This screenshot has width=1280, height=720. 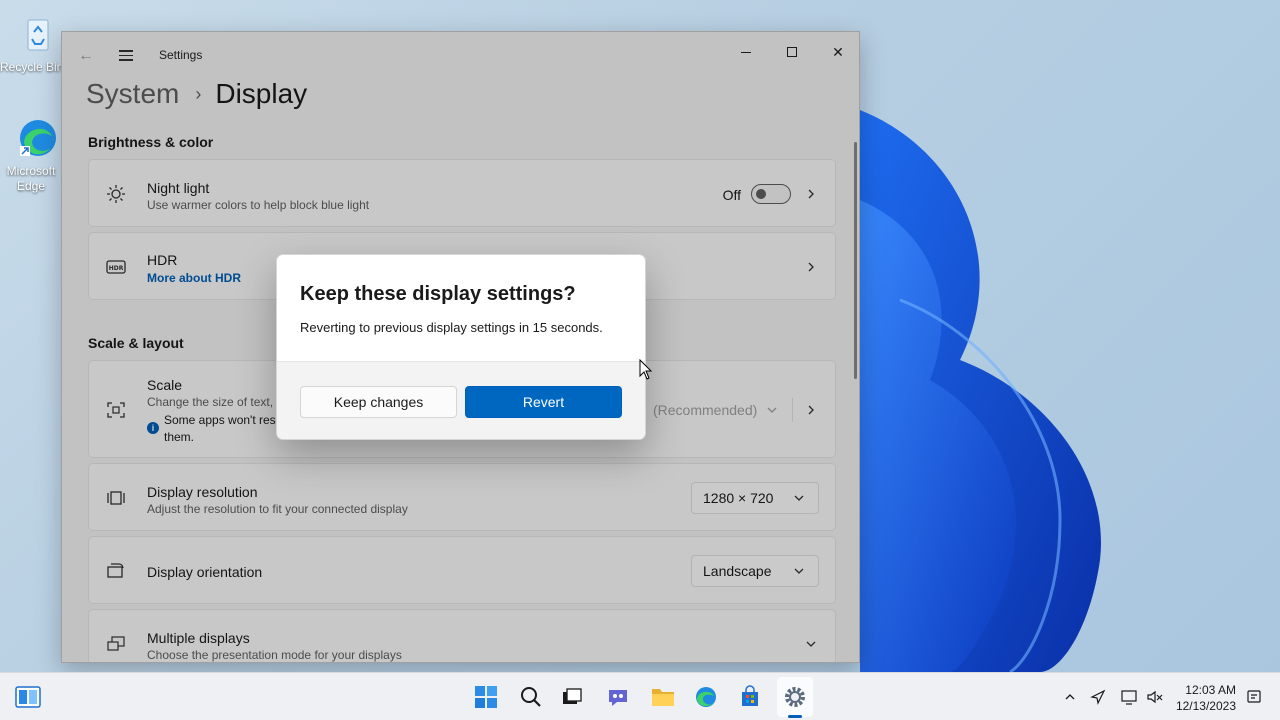 I want to click on widgets-icon, so click(x=28, y=697).